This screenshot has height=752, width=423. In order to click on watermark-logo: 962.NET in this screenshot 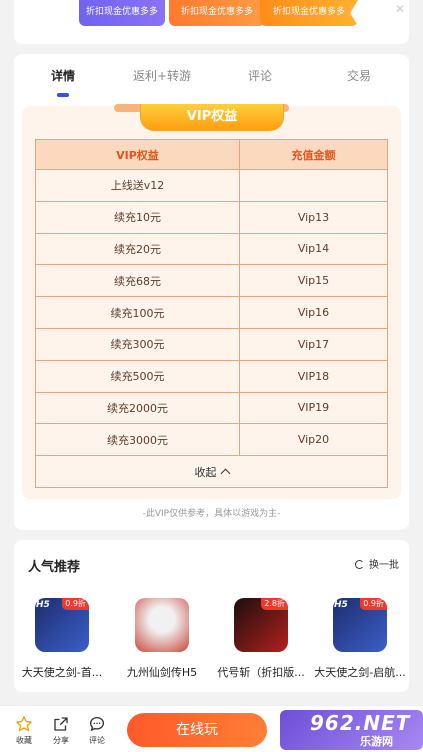, I will do `click(360, 723)`.